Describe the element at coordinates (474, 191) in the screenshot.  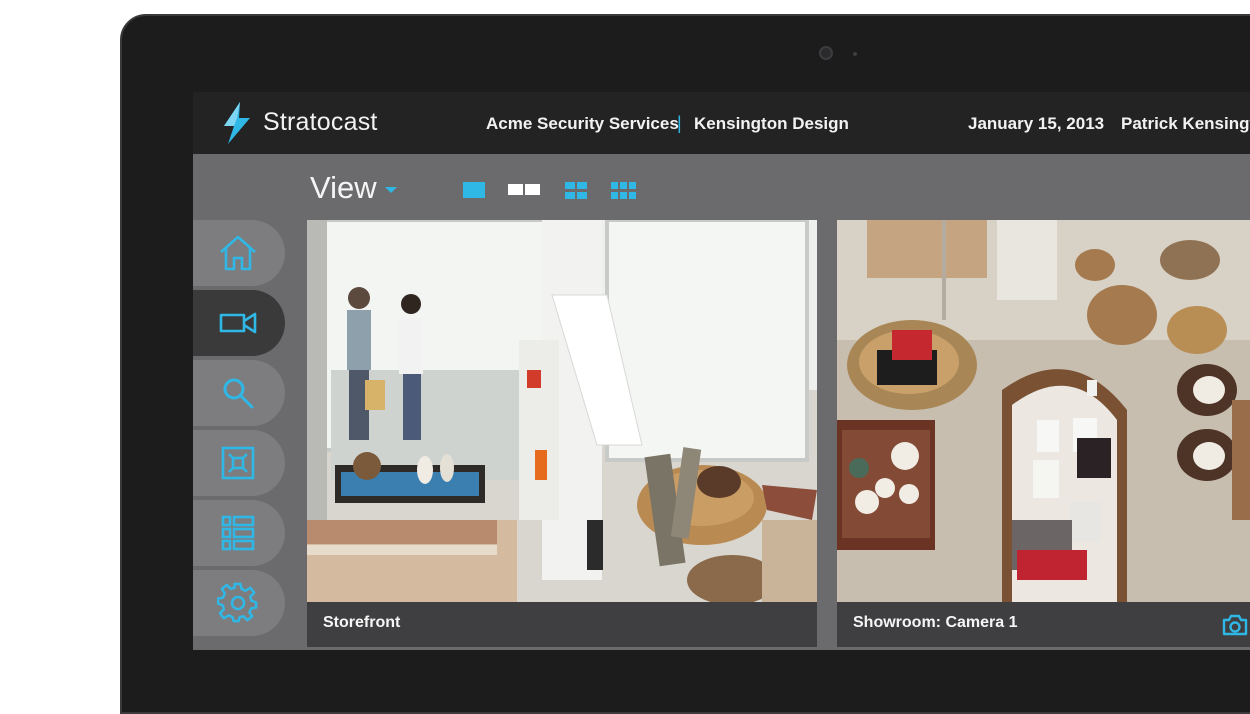
I see `single-layout-icon` at that location.